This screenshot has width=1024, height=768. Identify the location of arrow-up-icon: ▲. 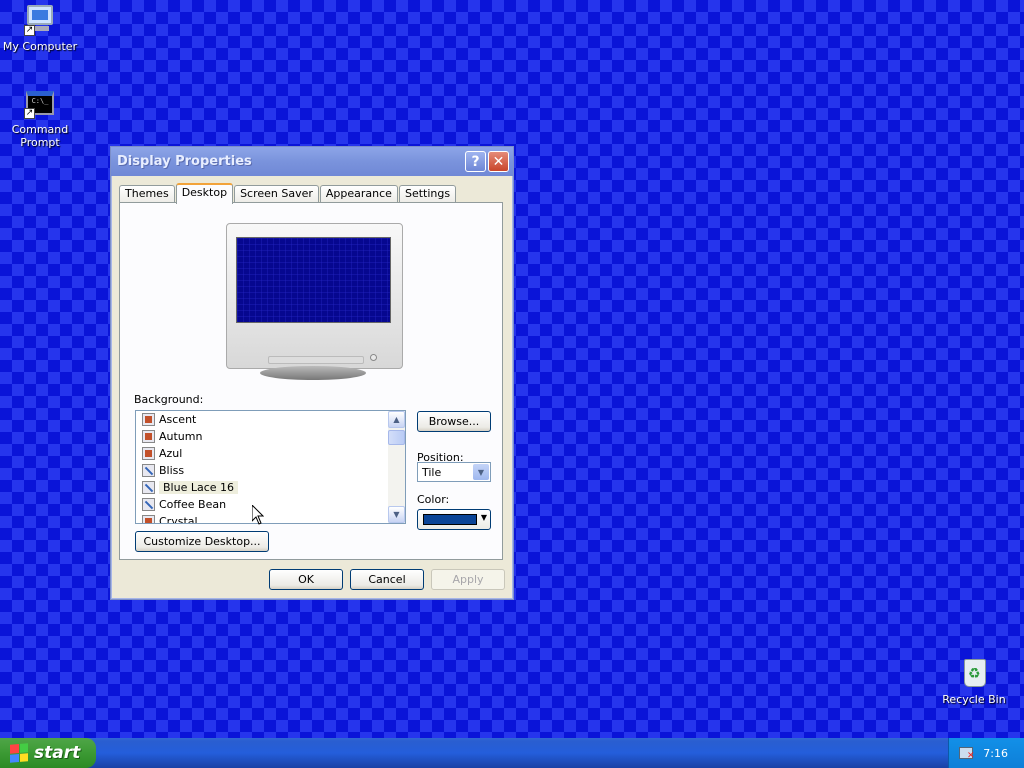
(396, 419).